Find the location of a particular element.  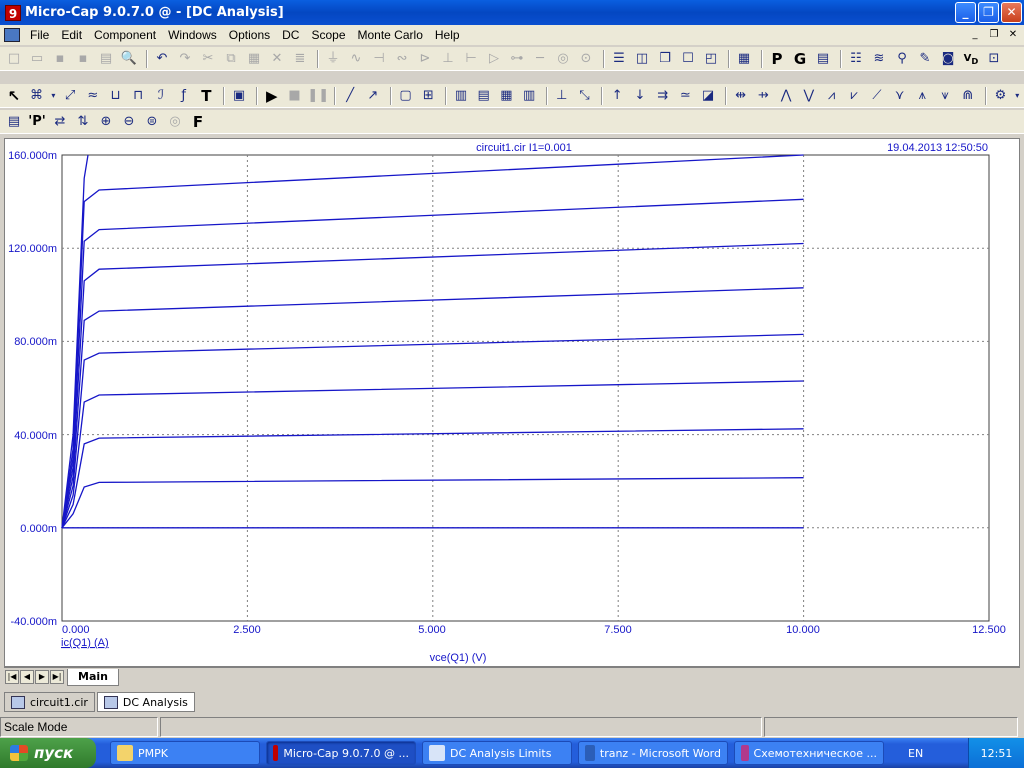

horizontal-lines-icon: ▤ is located at coordinates (484, 96).